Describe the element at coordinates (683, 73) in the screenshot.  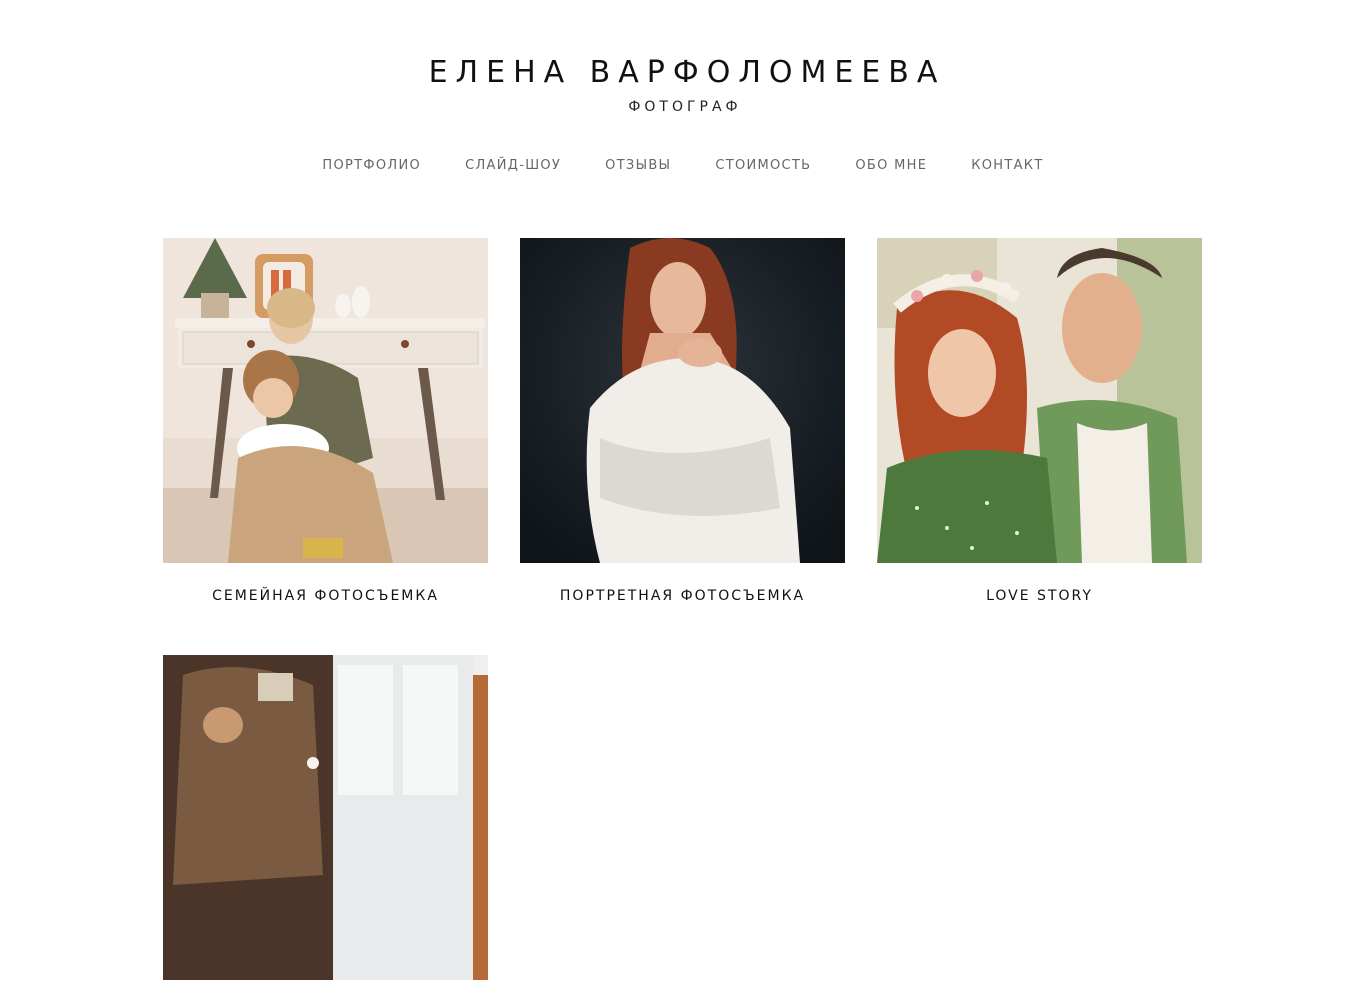
I see `site-title: ЕЛЕНА ВАРФОЛОМЕЕВА` at that location.